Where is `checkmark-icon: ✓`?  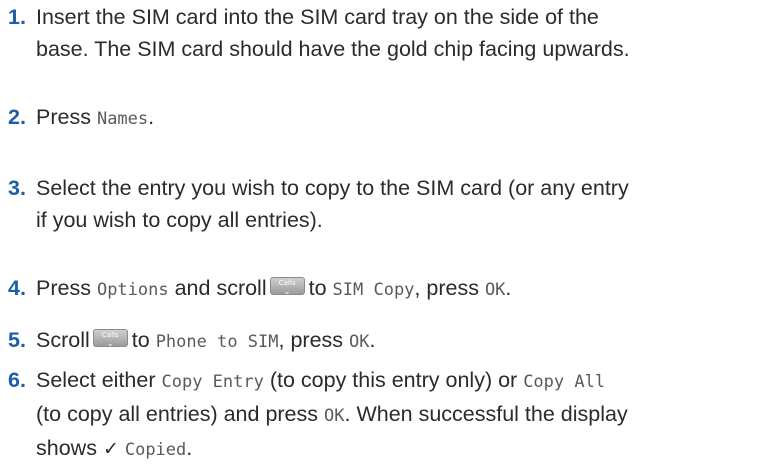 checkmark-icon: ✓ is located at coordinates (110, 449).